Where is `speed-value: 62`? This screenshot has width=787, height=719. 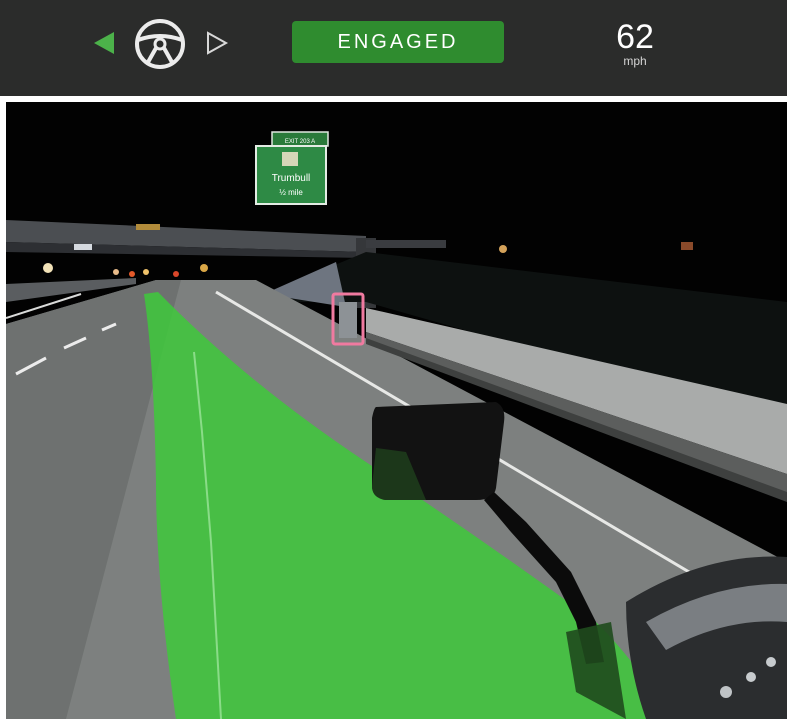
speed-value: 62 is located at coordinates (635, 37).